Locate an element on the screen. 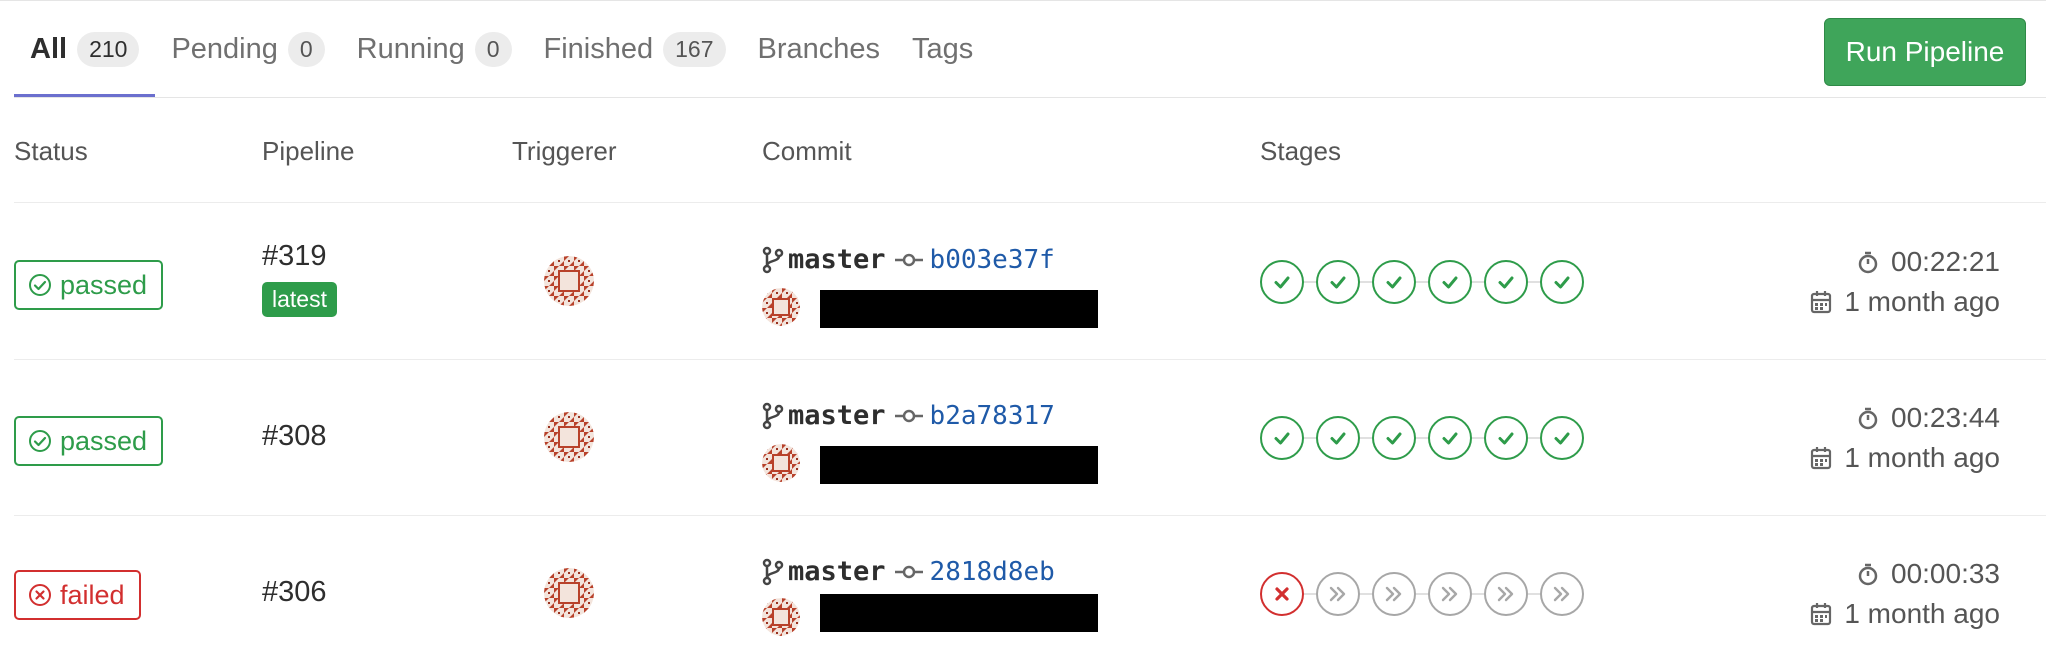 The width and height of the screenshot is (2046, 672). finished-line: 1 month ago is located at coordinates (1905, 302).